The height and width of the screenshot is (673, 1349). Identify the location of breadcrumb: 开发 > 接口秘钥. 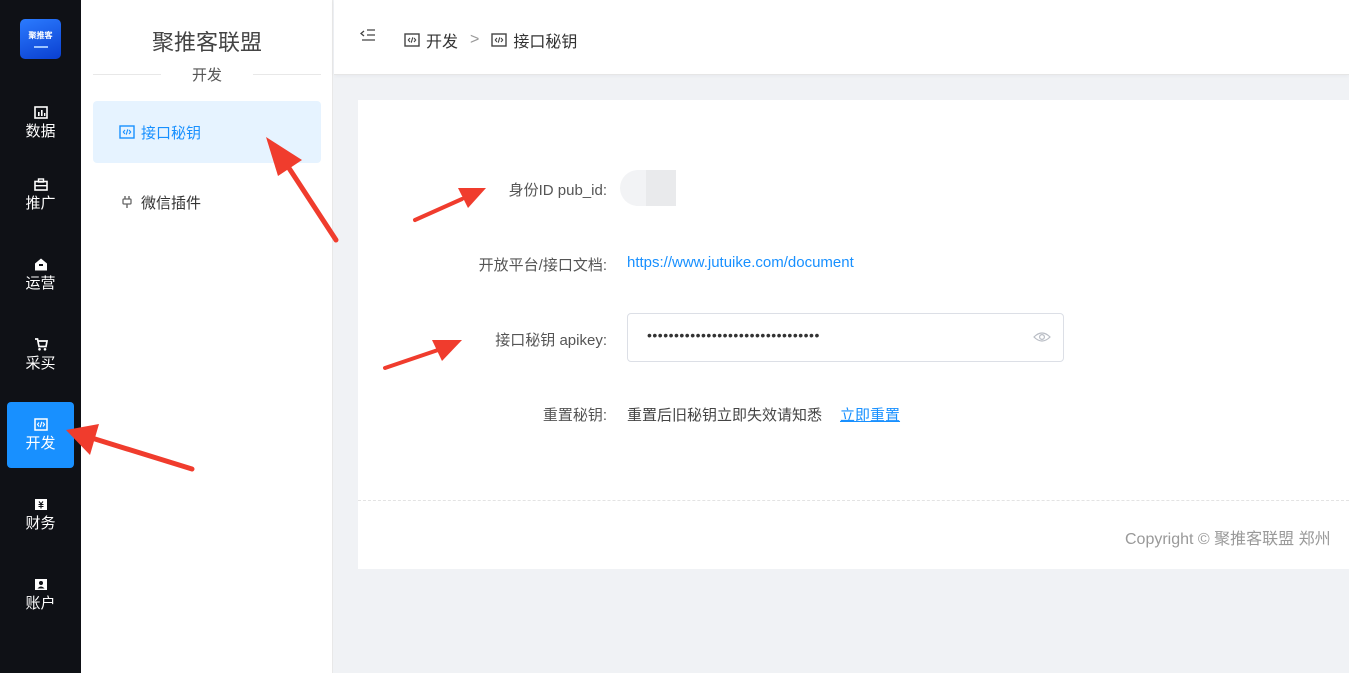
(490, 40).